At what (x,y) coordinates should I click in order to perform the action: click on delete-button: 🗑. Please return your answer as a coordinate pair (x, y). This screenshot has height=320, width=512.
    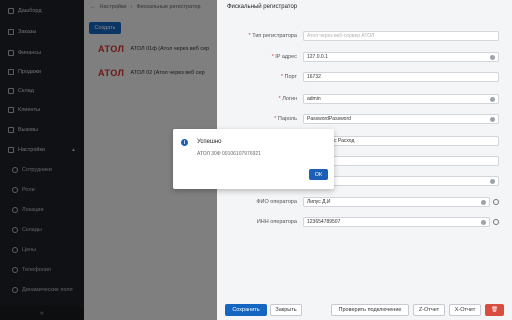
    Looking at the image, I should click on (494, 310).